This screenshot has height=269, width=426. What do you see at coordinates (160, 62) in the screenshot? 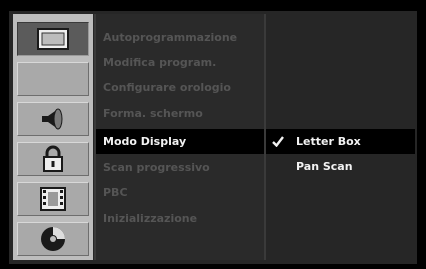
I see `setting-modifica-program: Modifica program.` at bounding box center [160, 62].